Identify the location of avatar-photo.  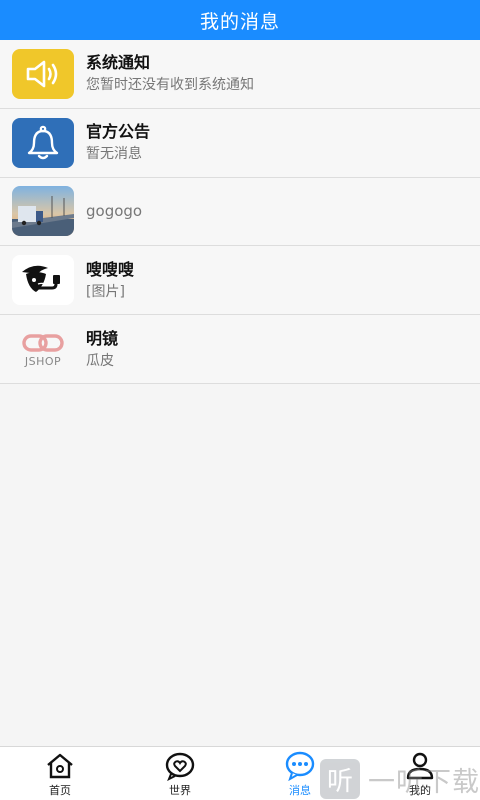
(43, 211).